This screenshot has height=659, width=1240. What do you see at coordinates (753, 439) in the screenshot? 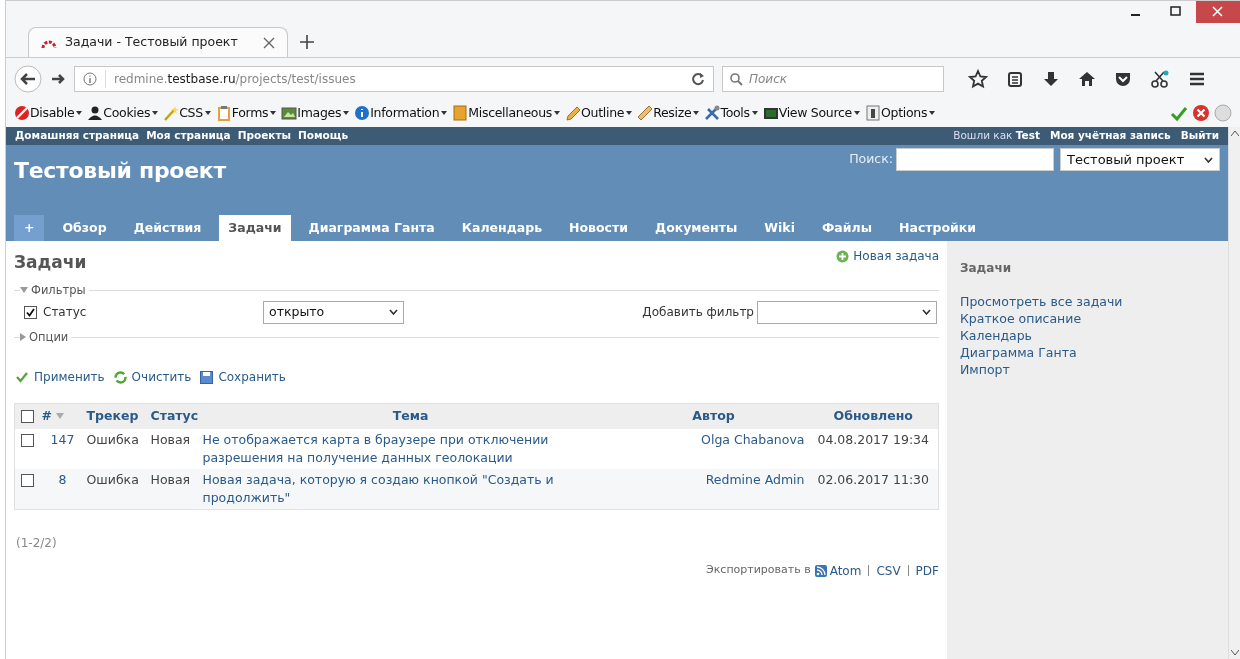
I see `author-link: Olga Chabanova` at bounding box center [753, 439].